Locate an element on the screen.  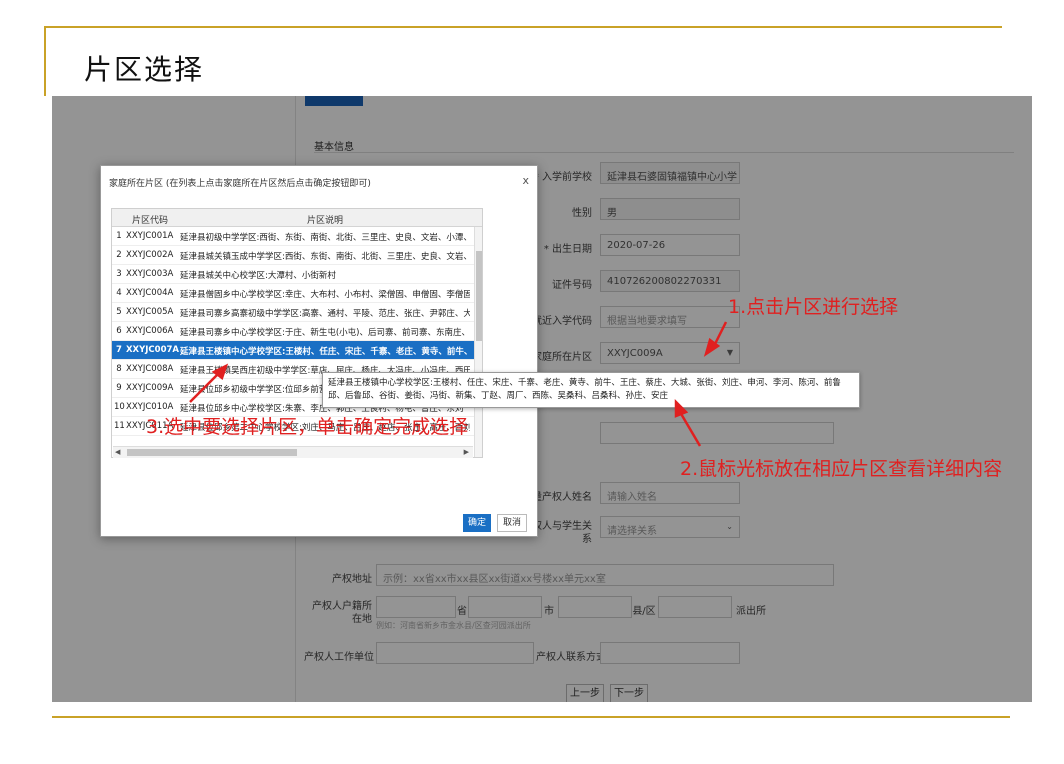
dialog-title: 家庭所在片区 (在列表上点击家庭所在片区然后点击确定按钮即可) is located at coordinates (240, 184).